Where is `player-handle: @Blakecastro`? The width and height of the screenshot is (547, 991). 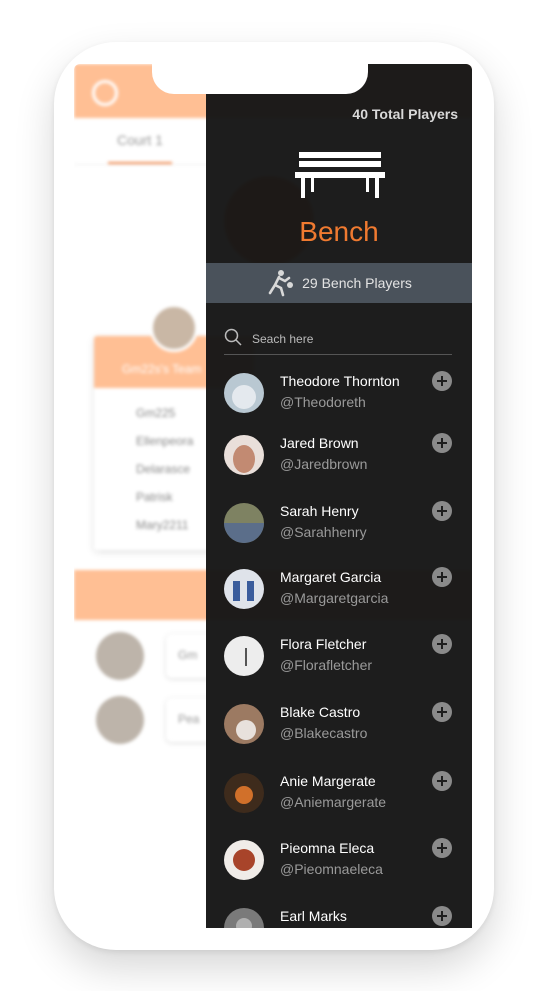
player-handle: @Blakecastro is located at coordinates (324, 733).